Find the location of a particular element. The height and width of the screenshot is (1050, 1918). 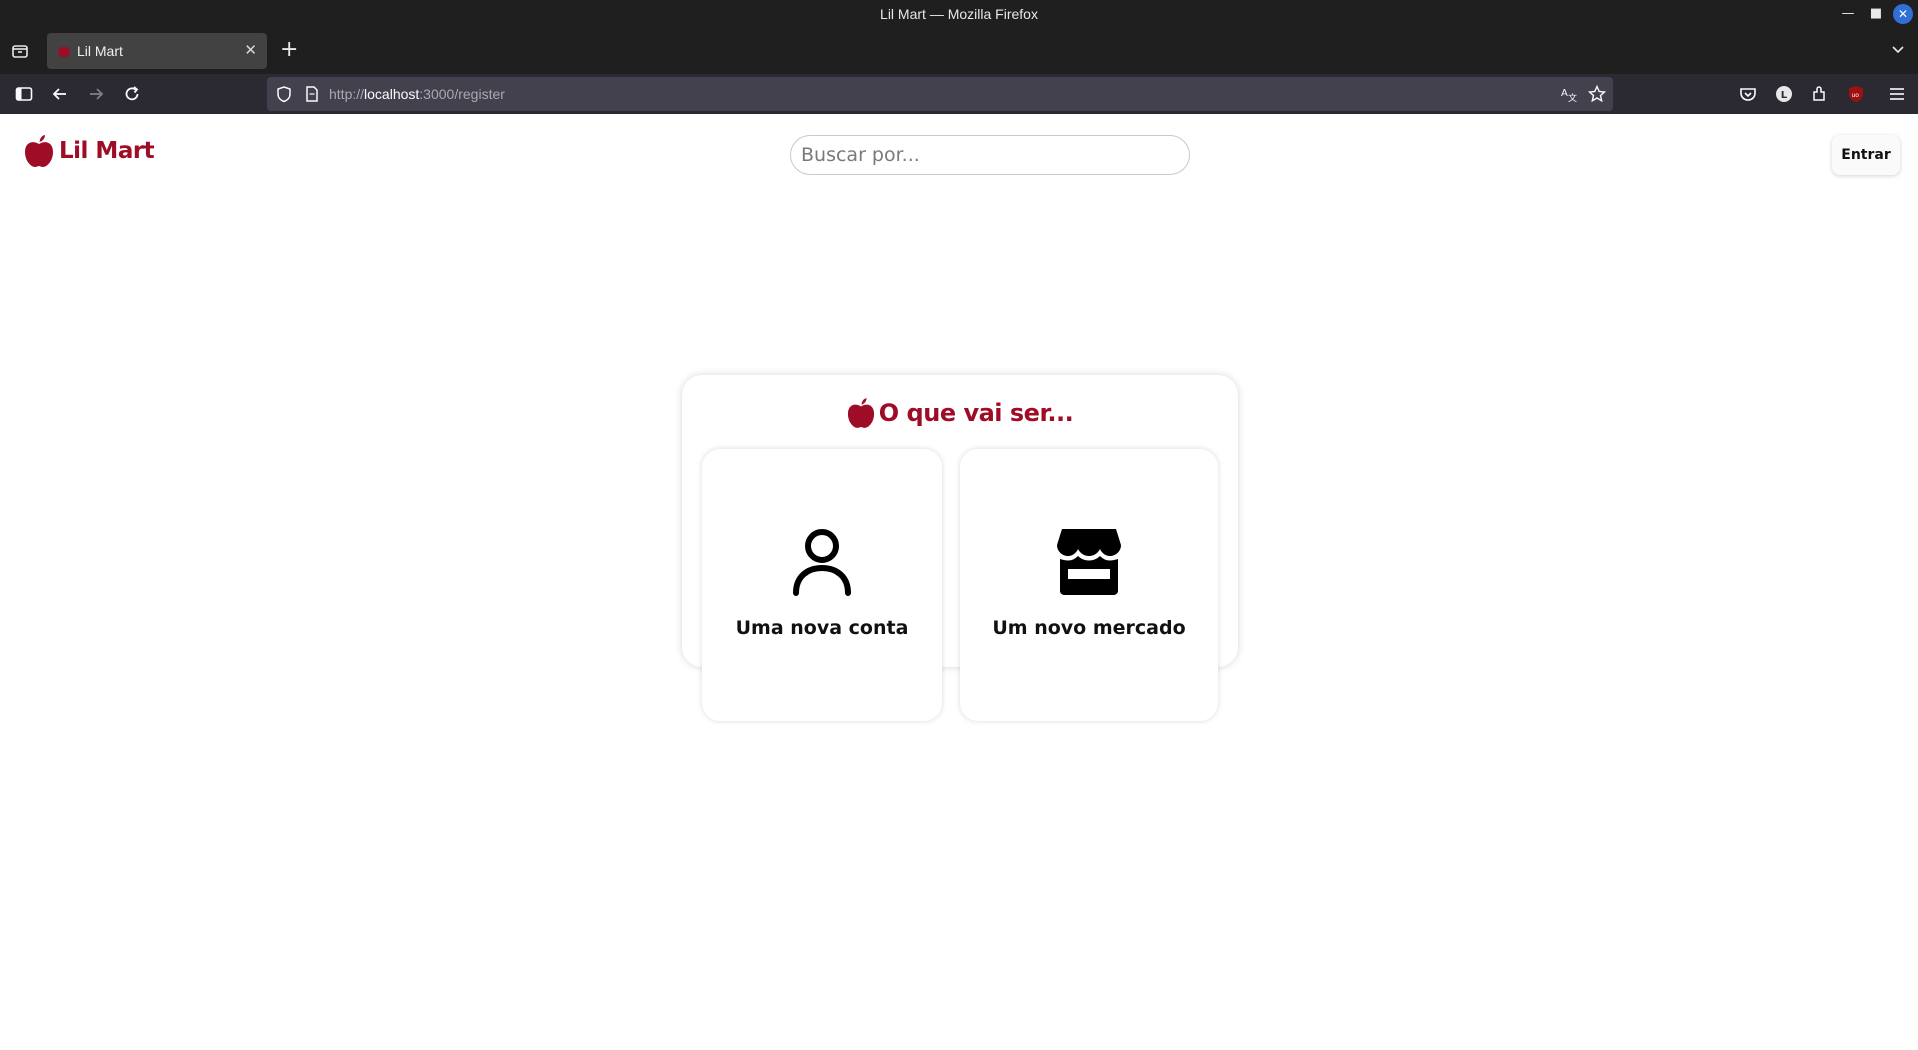

sidebar-icon is located at coordinates (24, 94).